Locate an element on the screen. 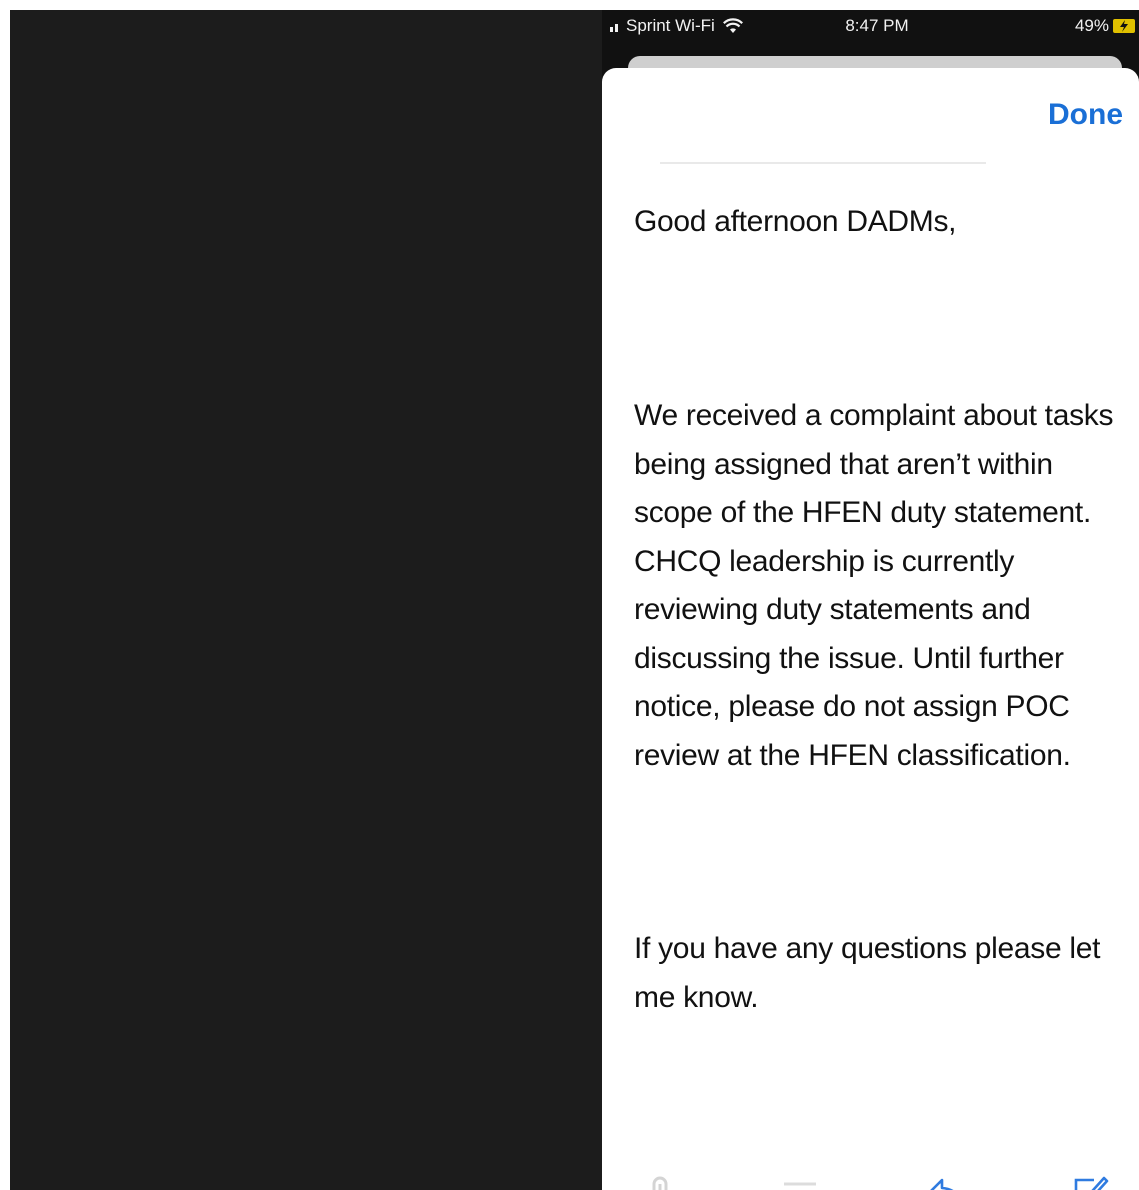 The image size is (1139, 1190). status-time: 8:47 PM is located at coordinates (877, 25).